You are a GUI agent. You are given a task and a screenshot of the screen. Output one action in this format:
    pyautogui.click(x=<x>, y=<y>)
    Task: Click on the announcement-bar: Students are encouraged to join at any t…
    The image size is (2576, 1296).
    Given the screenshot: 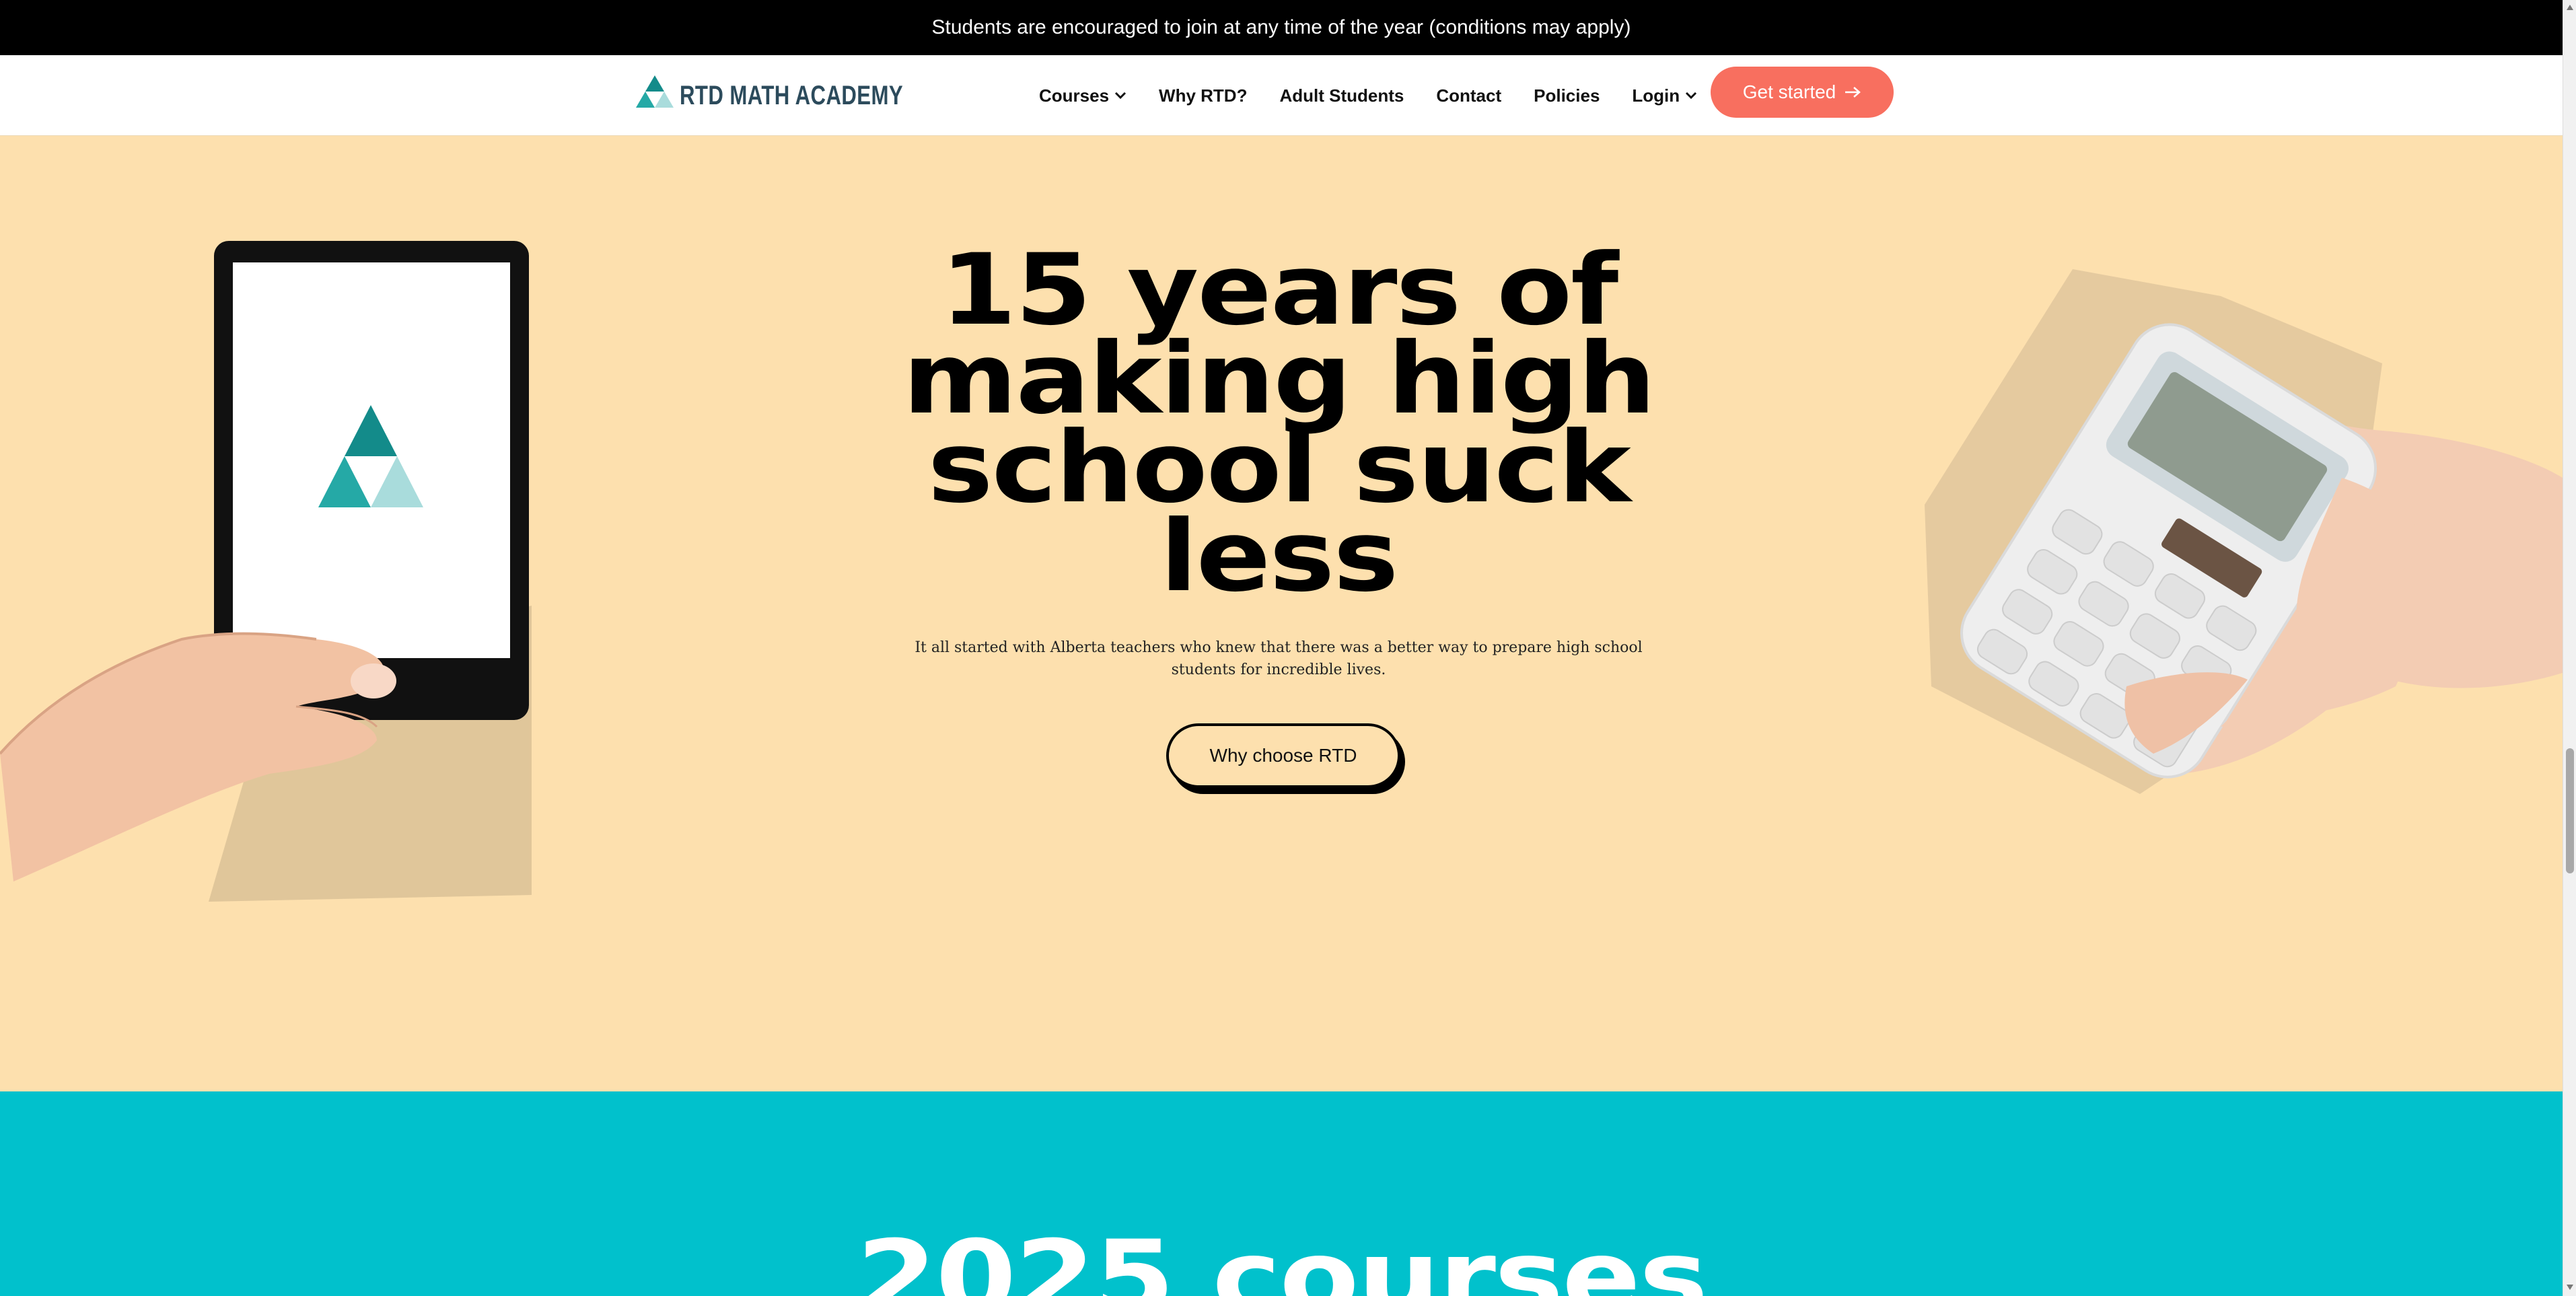 What is the action you would take?
    pyautogui.click(x=1281, y=27)
    